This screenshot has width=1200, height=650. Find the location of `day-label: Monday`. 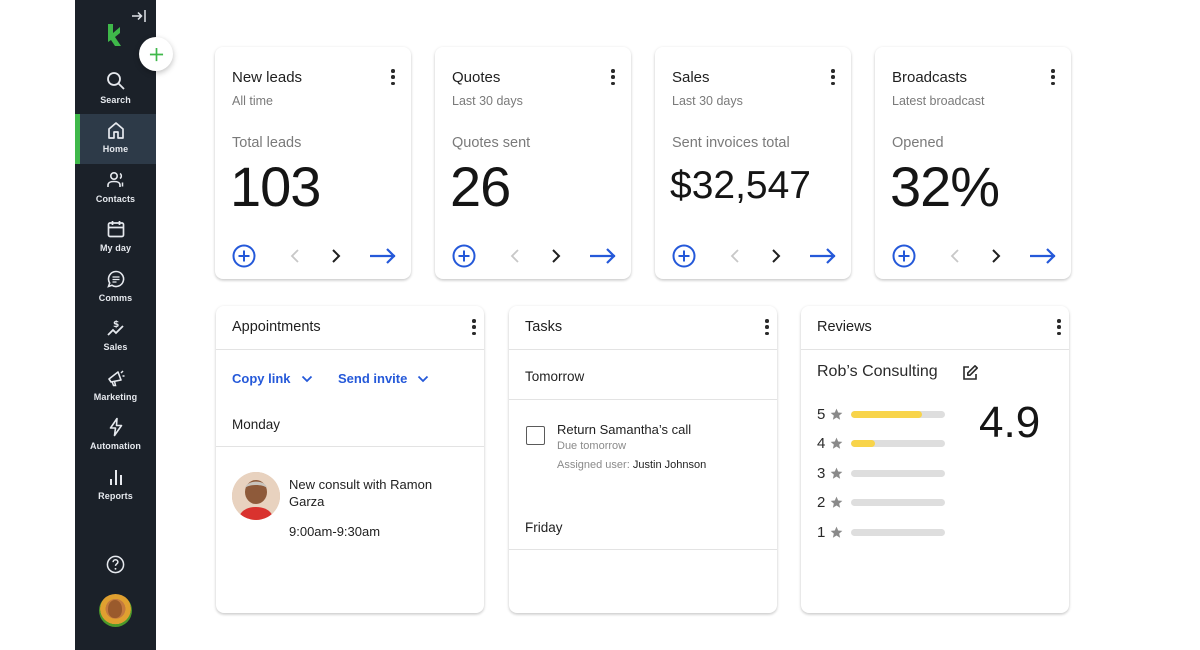

day-label: Monday is located at coordinates (256, 424).